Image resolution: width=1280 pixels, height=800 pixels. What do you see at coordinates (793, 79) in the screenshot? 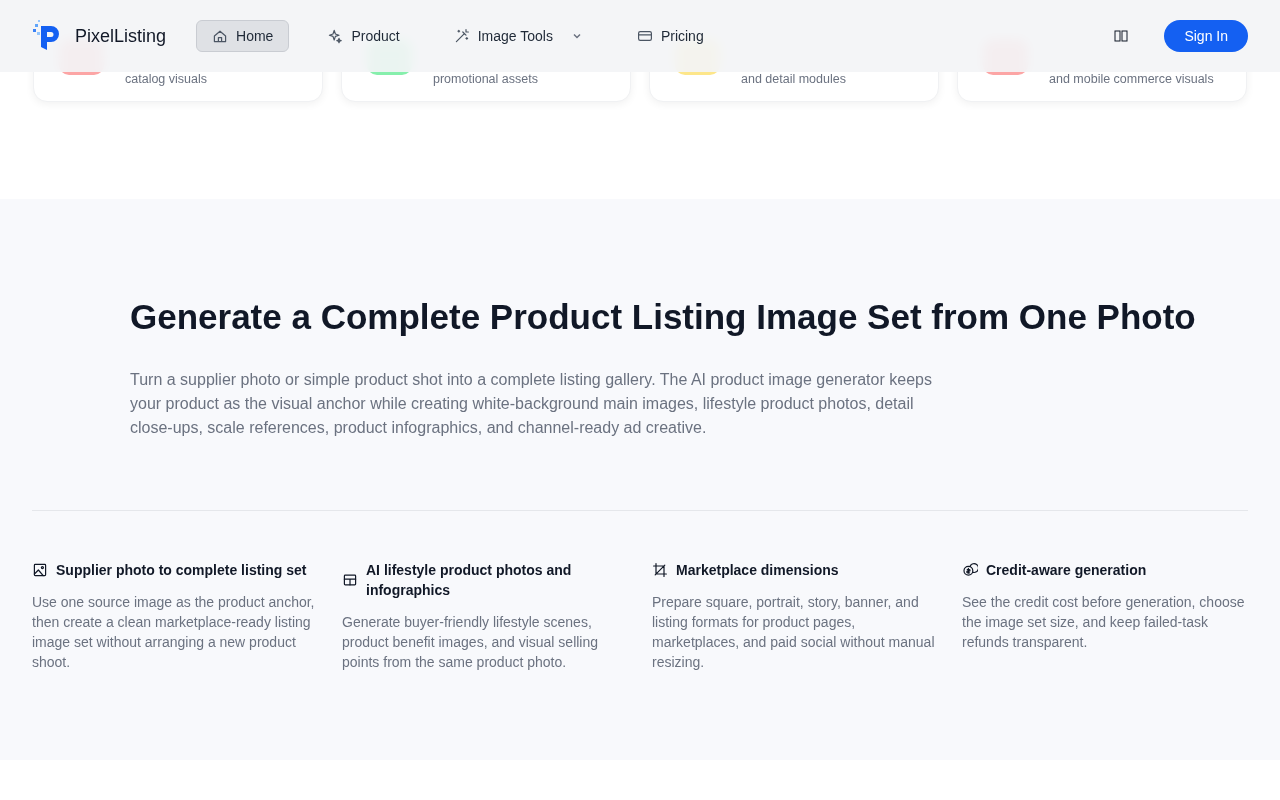
I see `card-description: and detail modules` at bounding box center [793, 79].